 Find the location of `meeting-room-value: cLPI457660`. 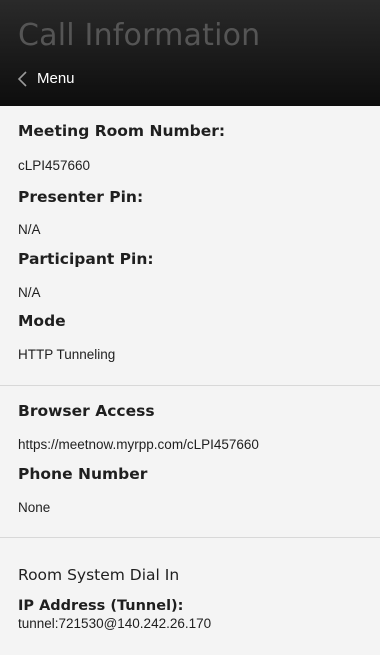

meeting-room-value: cLPI457660 is located at coordinates (54, 165).